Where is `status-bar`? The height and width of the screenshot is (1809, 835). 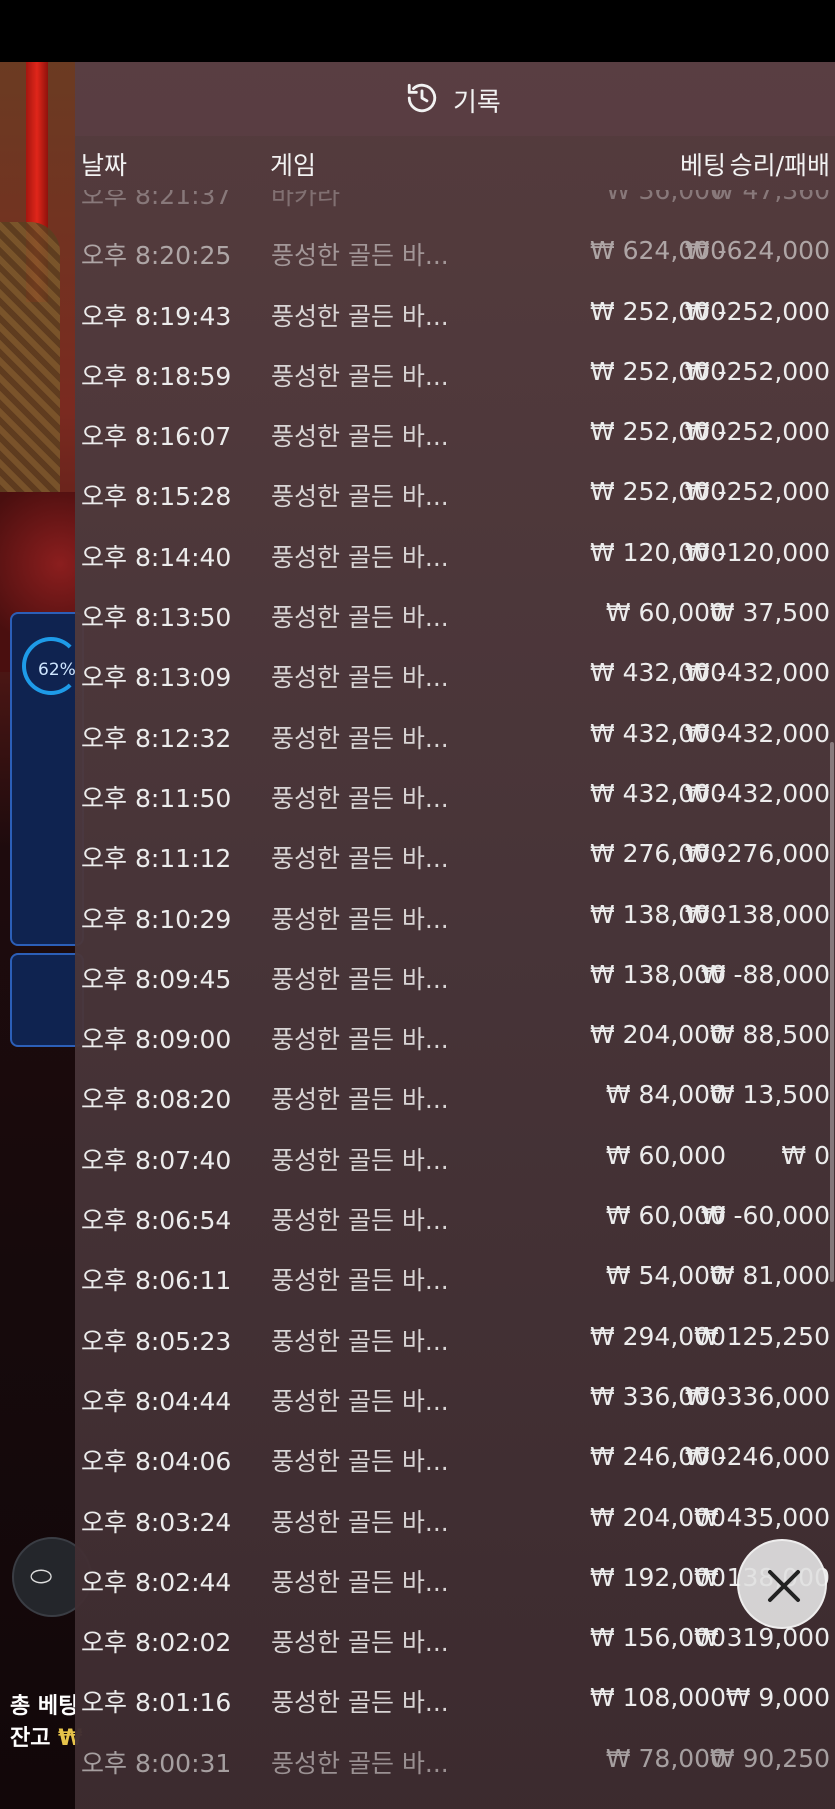
status-bar is located at coordinates (417, 31).